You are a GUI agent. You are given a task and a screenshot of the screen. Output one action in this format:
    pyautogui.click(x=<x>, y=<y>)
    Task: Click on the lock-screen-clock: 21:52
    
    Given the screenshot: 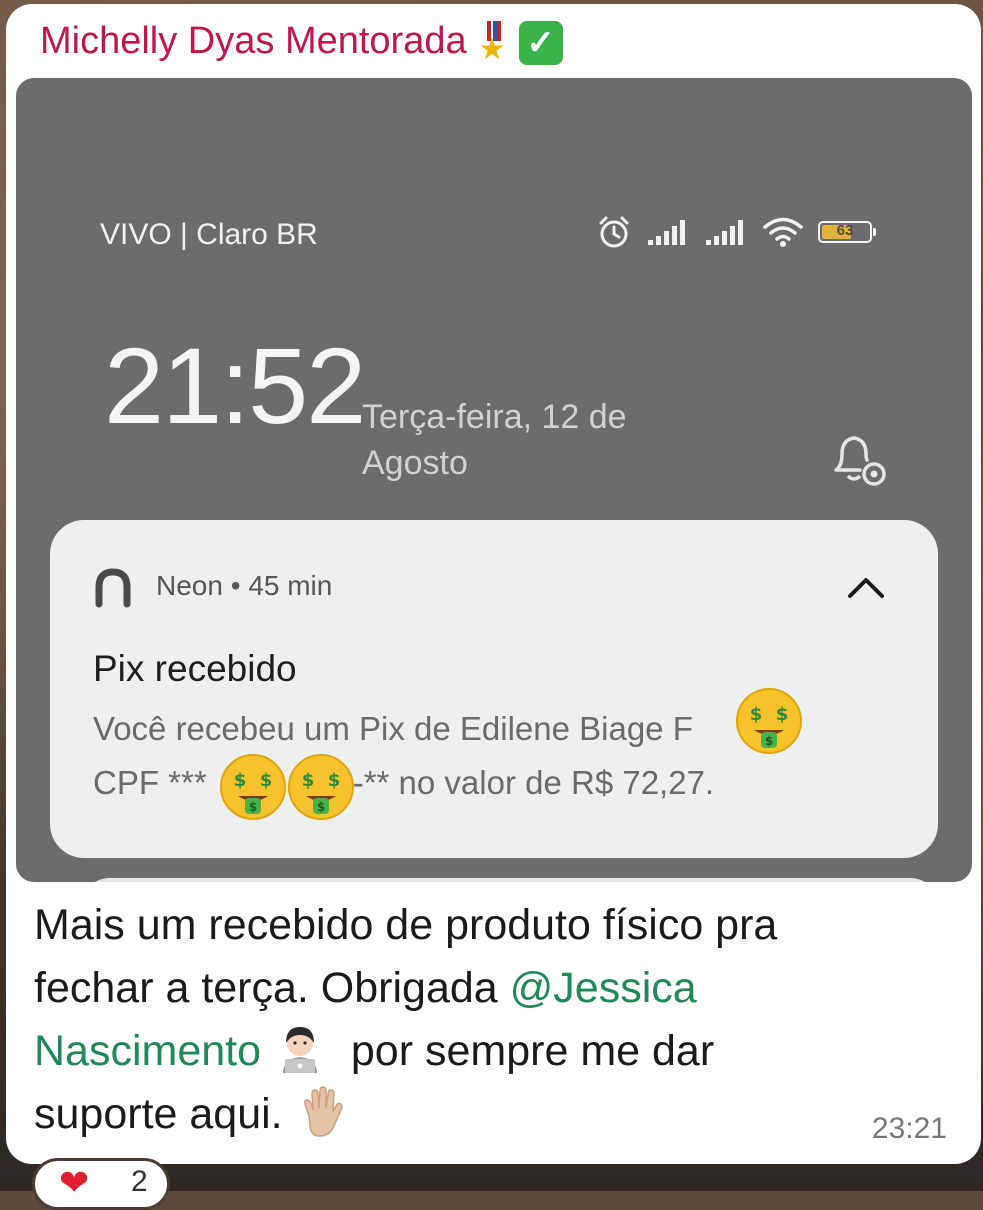 What is the action you would take?
    pyautogui.click(x=234, y=386)
    